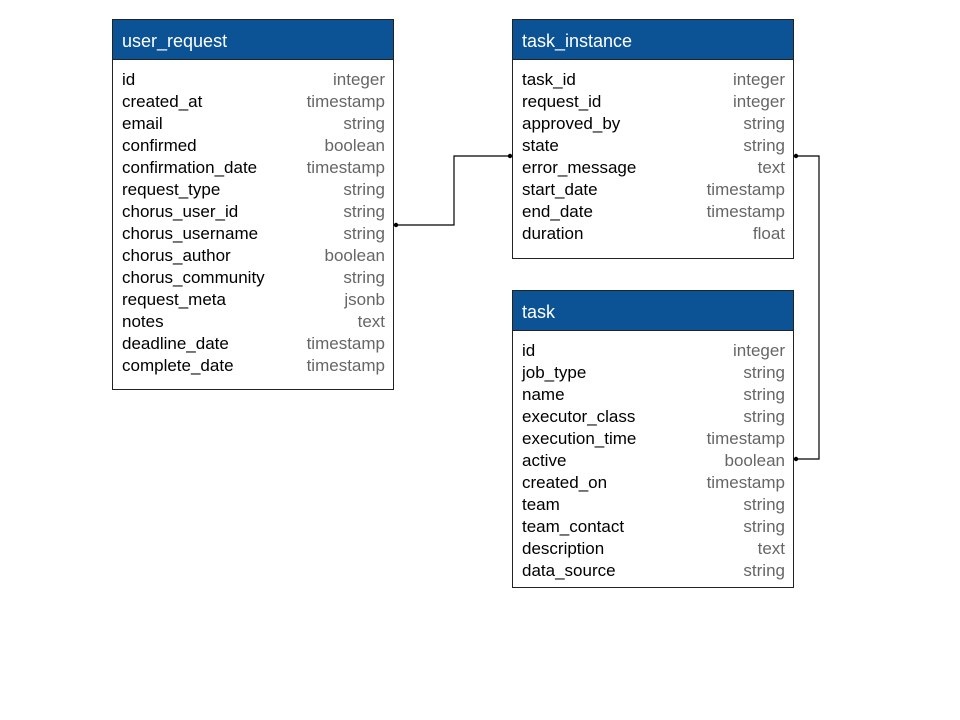 This screenshot has width=960, height=720. What do you see at coordinates (808, 307) in the screenshot?
I see `connector-task-instance-to-task` at bounding box center [808, 307].